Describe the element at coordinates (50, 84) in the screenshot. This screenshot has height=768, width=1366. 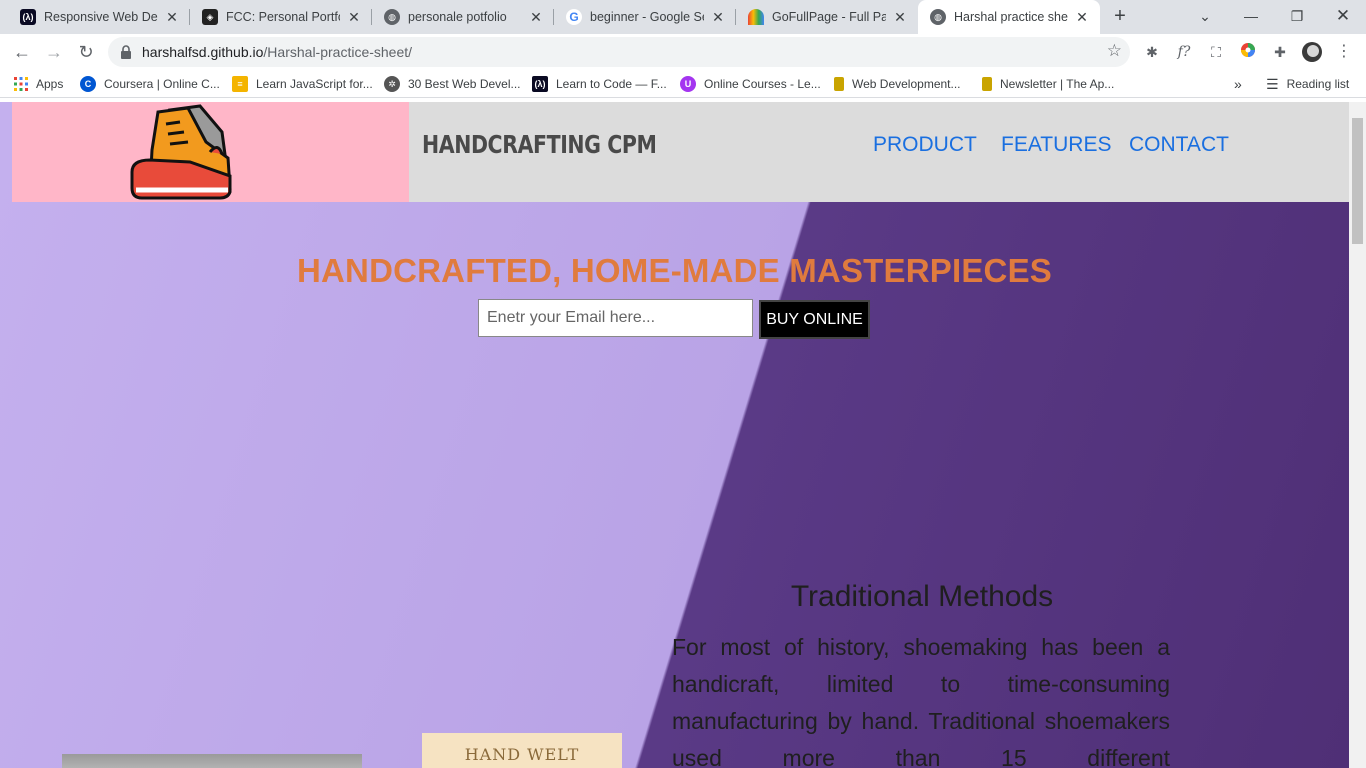
I see `bookmark-label: Apps` at that location.